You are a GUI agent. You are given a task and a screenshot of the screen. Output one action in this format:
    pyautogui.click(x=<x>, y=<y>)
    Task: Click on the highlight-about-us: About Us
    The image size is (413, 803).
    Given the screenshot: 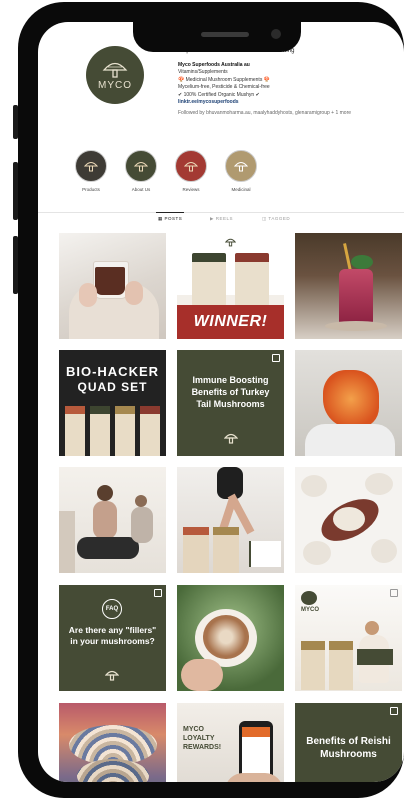 What is the action you would take?
    pyautogui.click(x=141, y=171)
    